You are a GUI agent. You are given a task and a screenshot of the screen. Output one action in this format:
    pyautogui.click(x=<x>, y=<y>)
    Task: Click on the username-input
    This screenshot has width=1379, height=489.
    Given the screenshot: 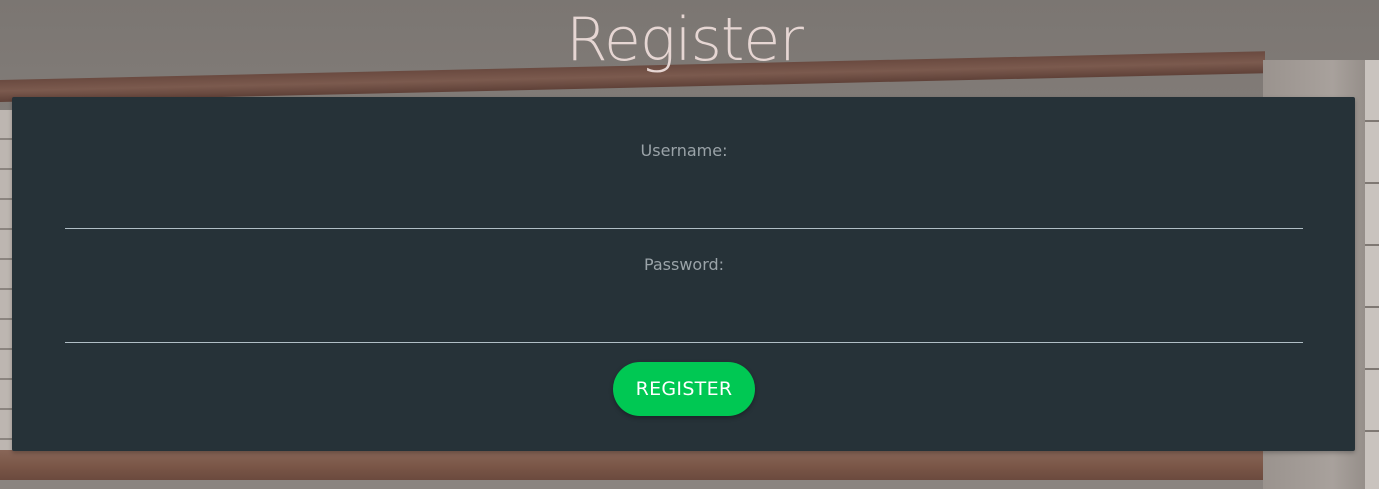 What is the action you would take?
    pyautogui.click(x=684, y=201)
    